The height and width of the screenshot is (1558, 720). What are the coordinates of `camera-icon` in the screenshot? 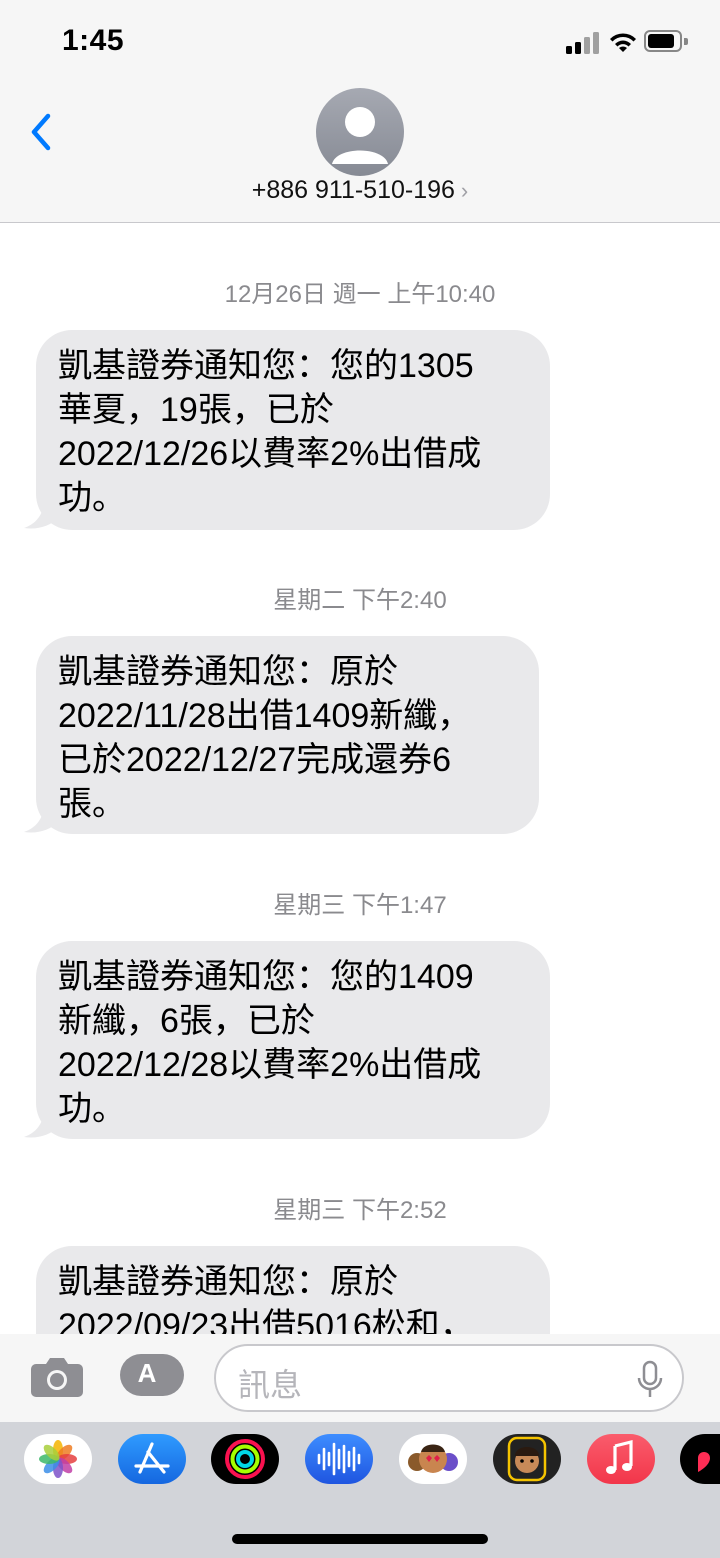 It's located at (57, 1377).